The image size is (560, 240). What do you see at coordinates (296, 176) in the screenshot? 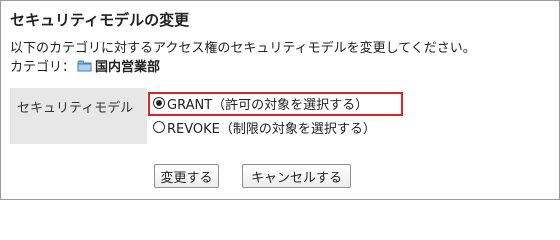
I see `cancel-button: キャンセルする` at bounding box center [296, 176].